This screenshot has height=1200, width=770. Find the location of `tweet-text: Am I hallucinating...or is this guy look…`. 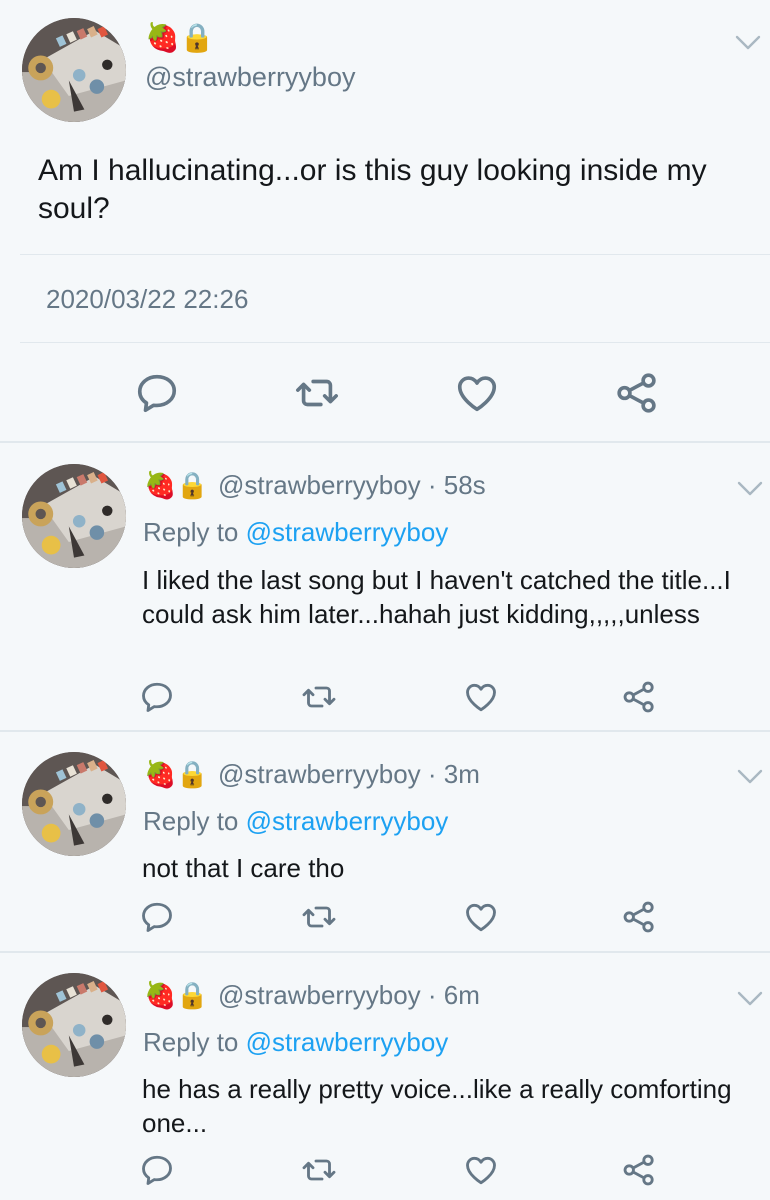

tweet-text: Am I hallucinating...or is this guy look… is located at coordinates (372, 189).